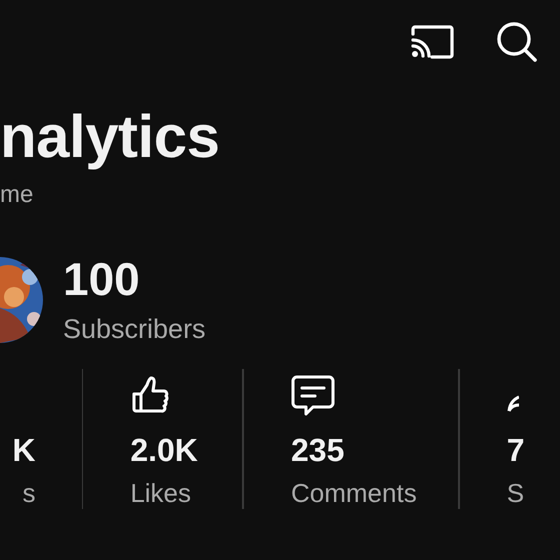  Describe the element at coordinates (164, 450) in the screenshot. I see `stat-value: 2.0K` at that location.